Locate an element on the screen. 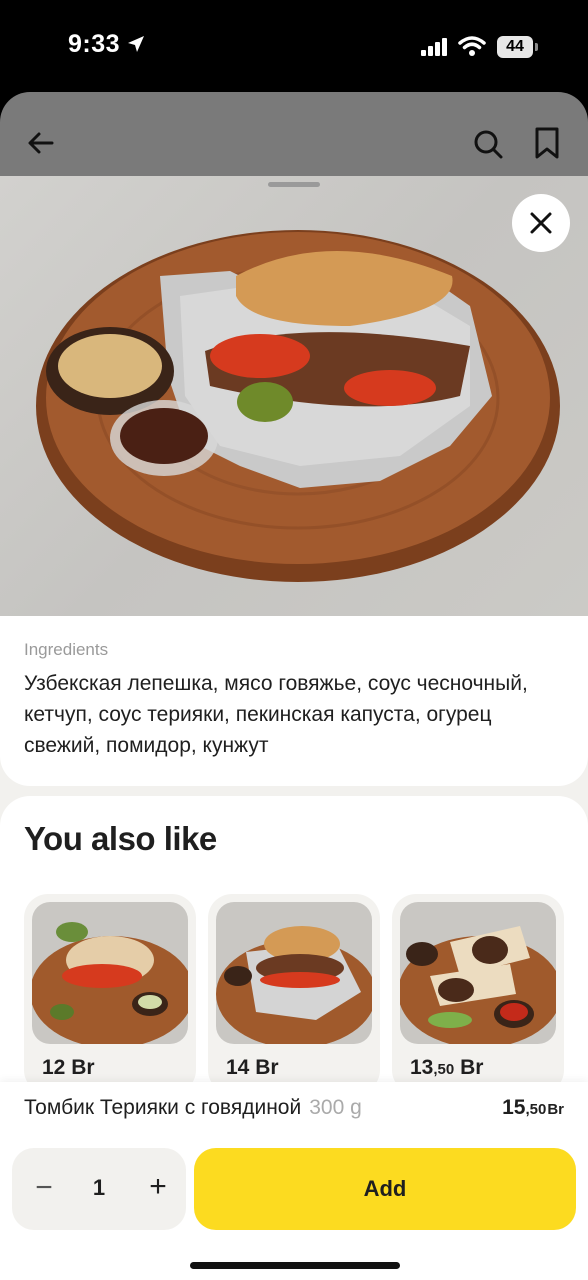  recommendation-price: 14 Br is located at coordinates (252, 1067).